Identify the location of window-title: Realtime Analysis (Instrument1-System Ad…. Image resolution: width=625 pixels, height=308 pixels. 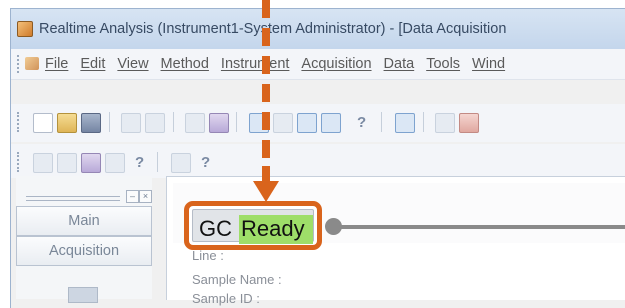
(273, 29).